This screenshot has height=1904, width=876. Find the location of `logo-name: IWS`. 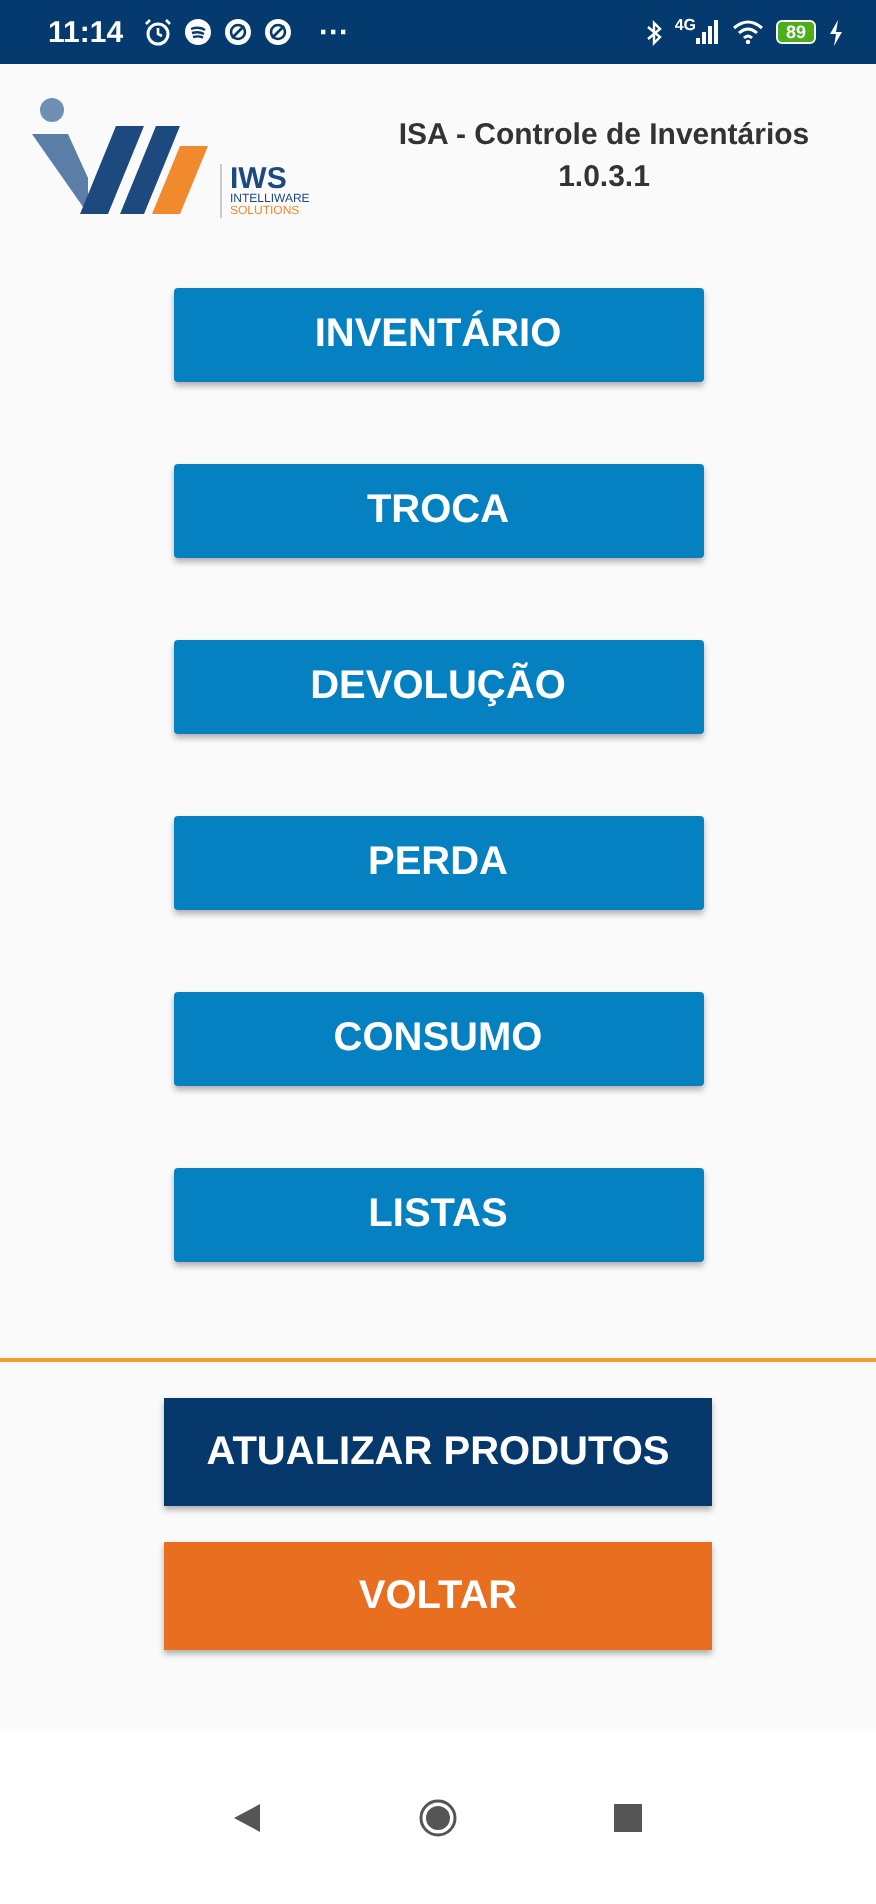

logo-name: IWS is located at coordinates (258, 179).